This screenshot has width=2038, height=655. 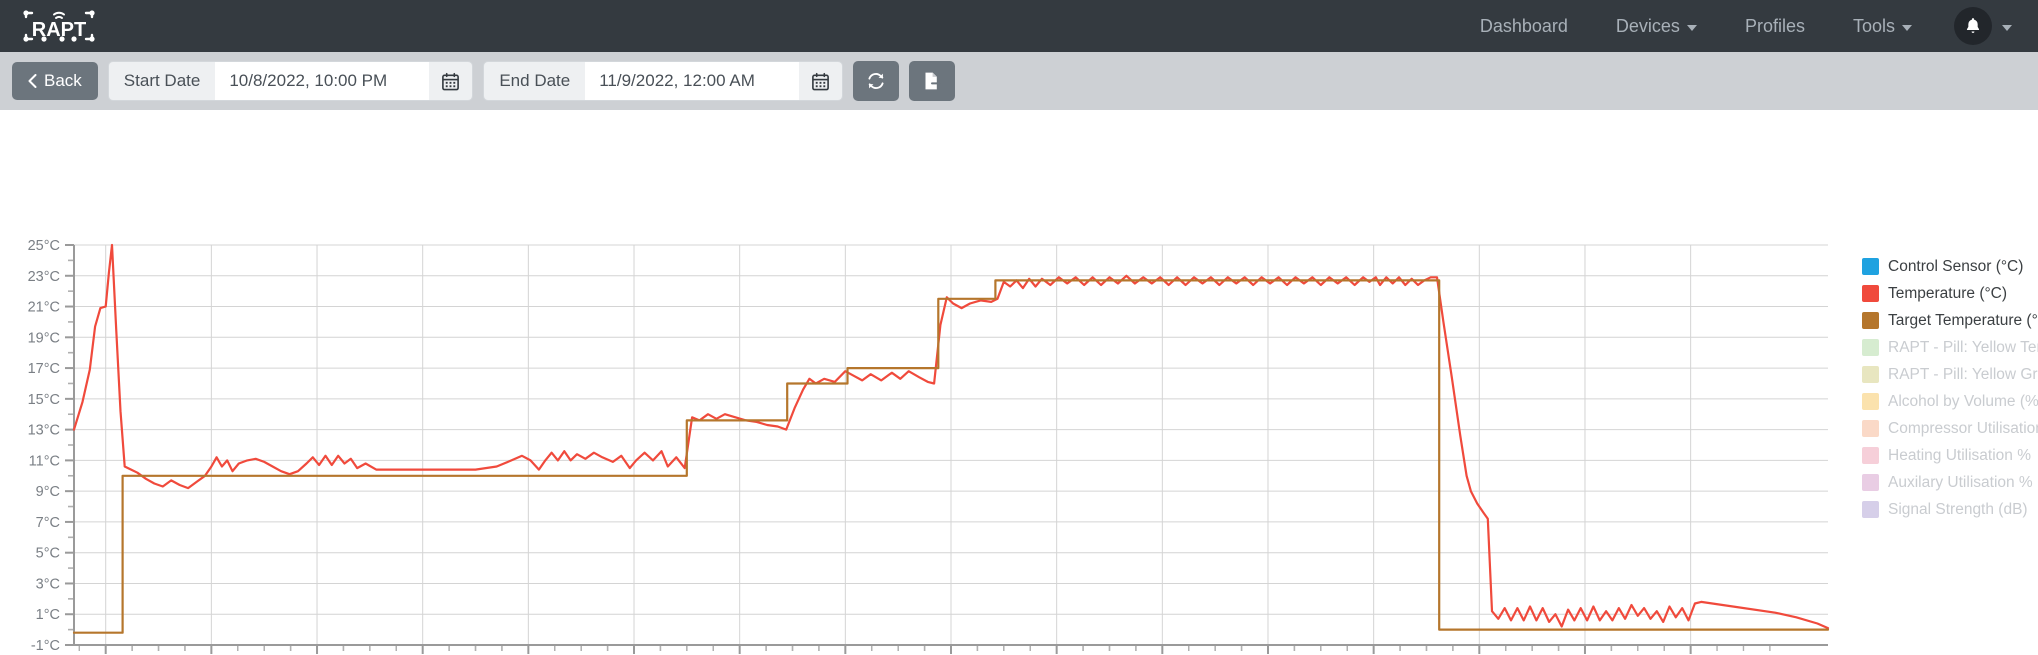 What do you see at coordinates (1958, 509) in the screenshot?
I see `legend-item-label: Signal Strength (dB)` at bounding box center [1958, 509].